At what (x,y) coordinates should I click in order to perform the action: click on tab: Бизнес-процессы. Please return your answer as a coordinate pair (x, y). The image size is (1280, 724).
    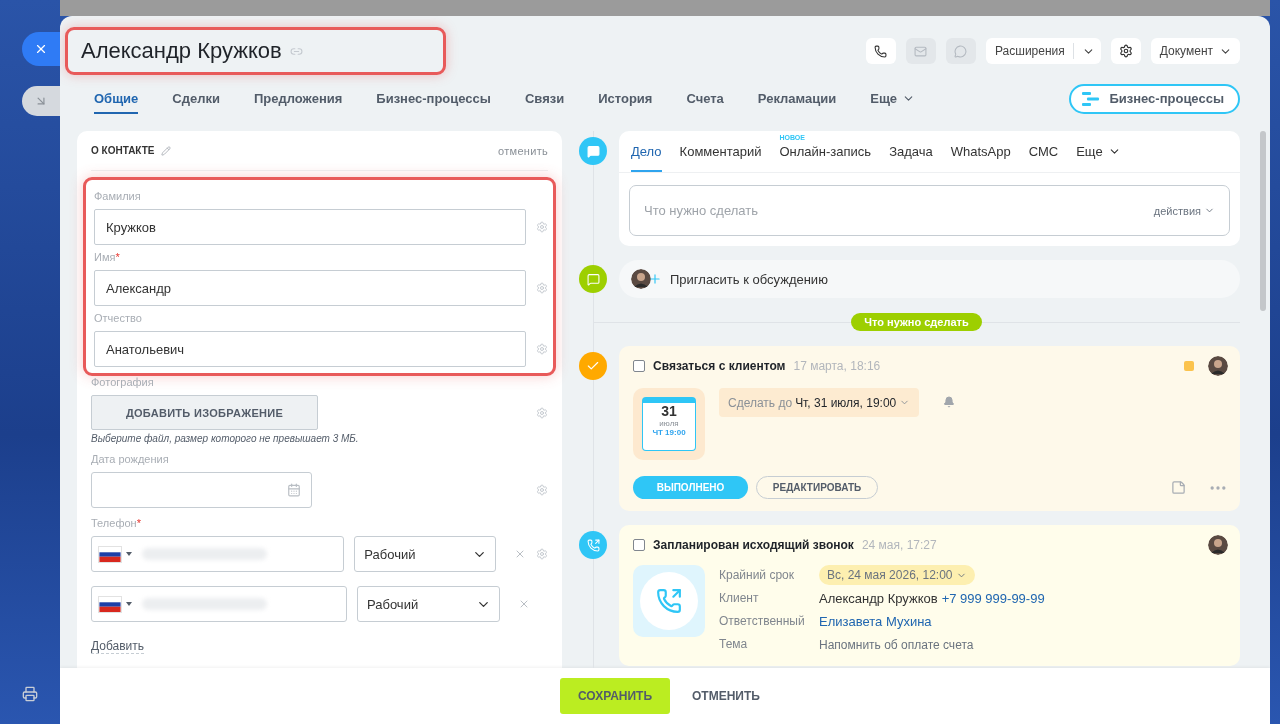
    Looking at the image, I should click on (433, 98).